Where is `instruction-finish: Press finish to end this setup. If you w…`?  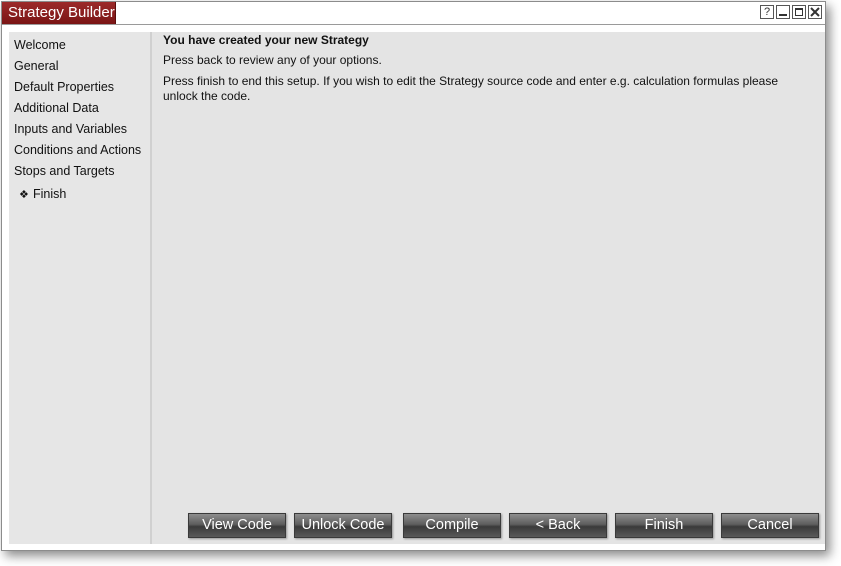 instruction-finish: Press finish to end this setup. If you w… is located at coordinates (471, 88).